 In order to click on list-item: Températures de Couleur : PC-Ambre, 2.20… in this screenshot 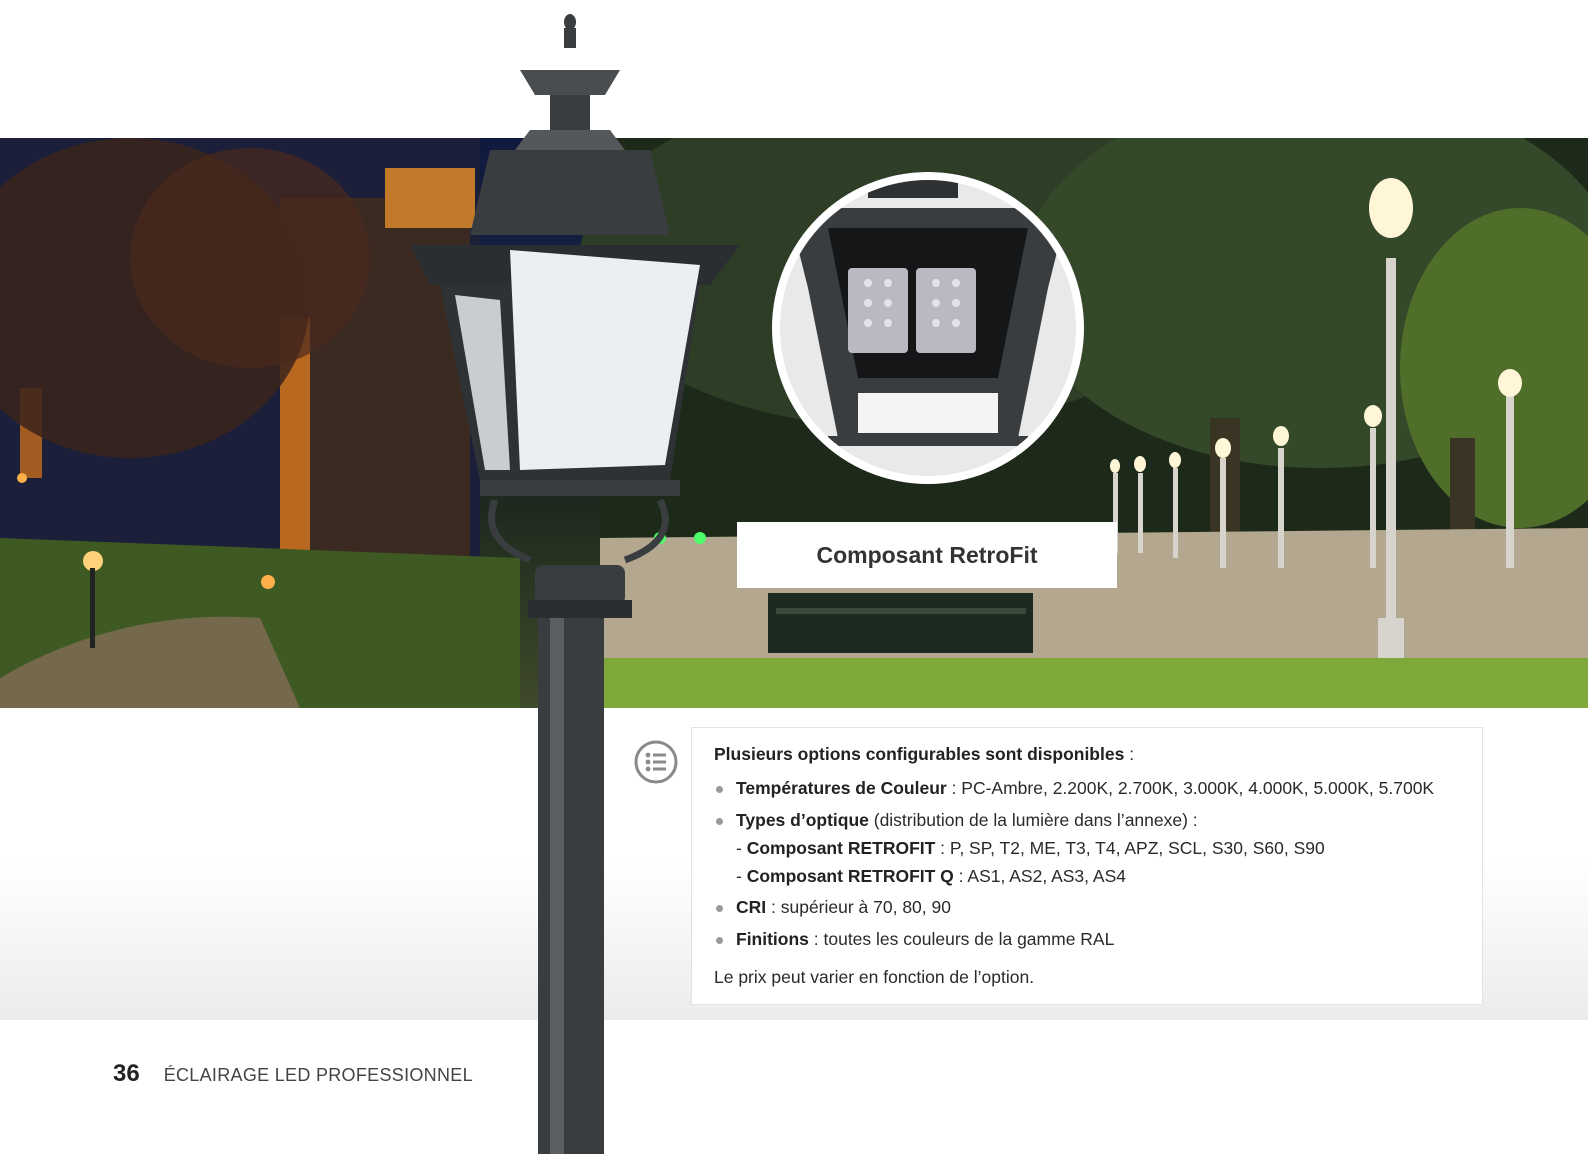, I will do `click(1088, 789)`.